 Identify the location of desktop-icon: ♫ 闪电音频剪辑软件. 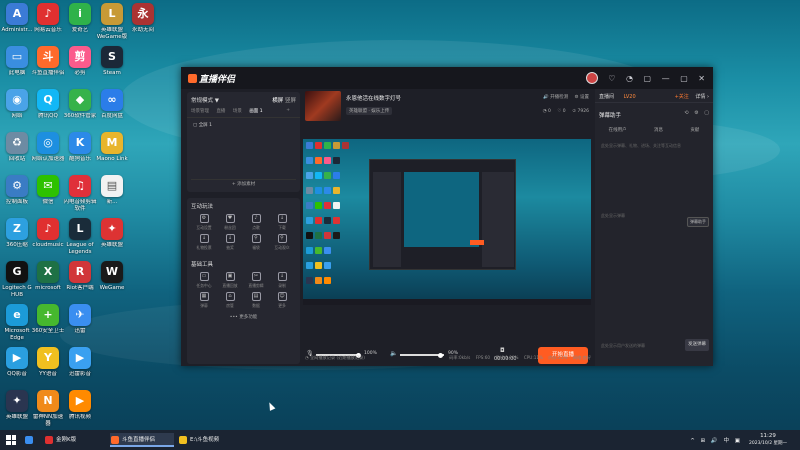
(80, 194).